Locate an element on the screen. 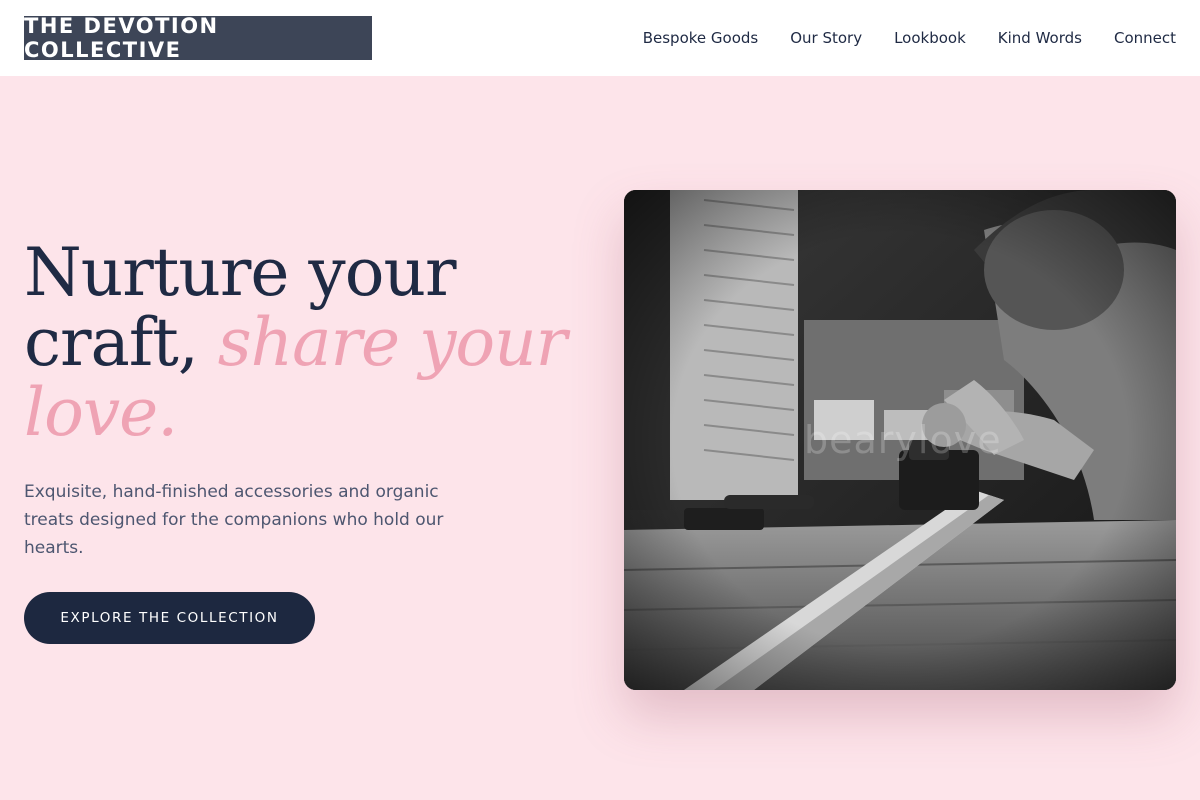 This screenshot has width=1200, height=800. image-watermark: bearylove is located at coordinates (903, 440).